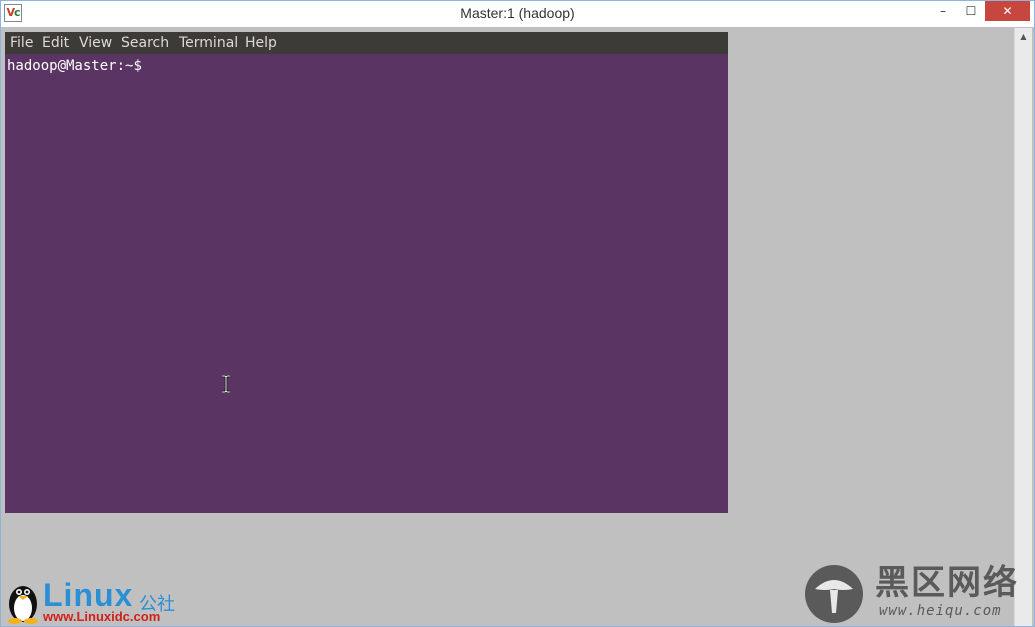 This screenshot has width=1035, height=627. I want to click on terminal-menubar: File Edit View Search Terminal Help, so click(366, 43).